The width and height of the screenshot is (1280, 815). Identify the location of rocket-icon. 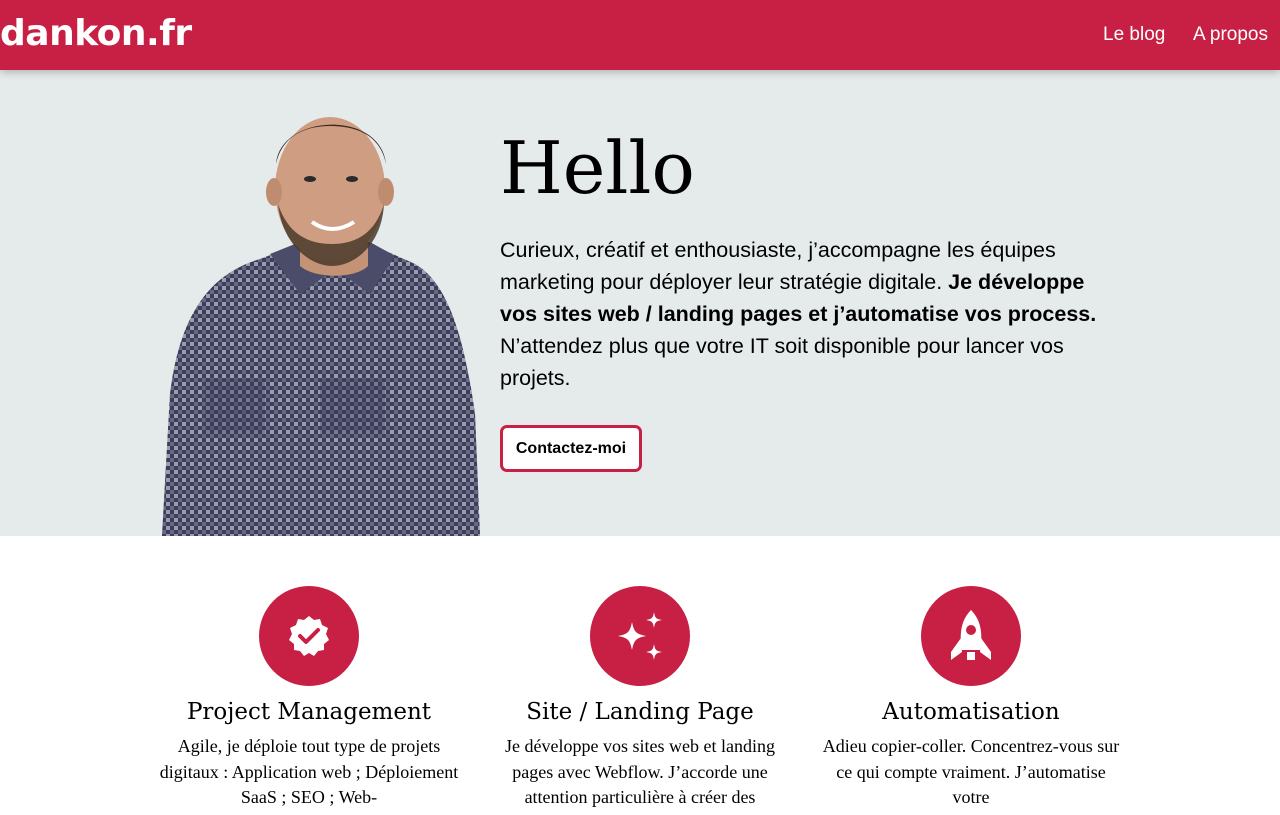
(971, 635).